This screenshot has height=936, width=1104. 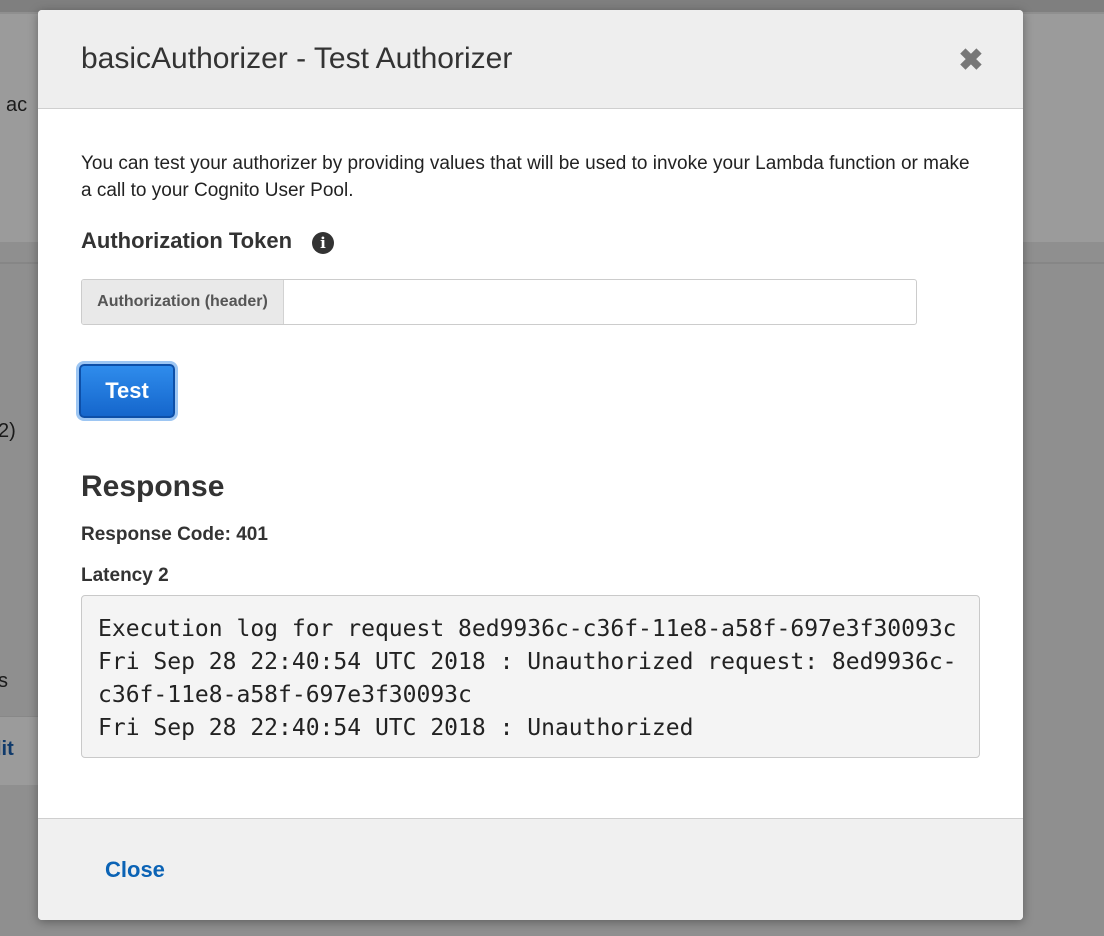 What do you see at coordinates (127, 391) in the screenshot?
I see `test-button: Test` at bounding box center [127, 391].